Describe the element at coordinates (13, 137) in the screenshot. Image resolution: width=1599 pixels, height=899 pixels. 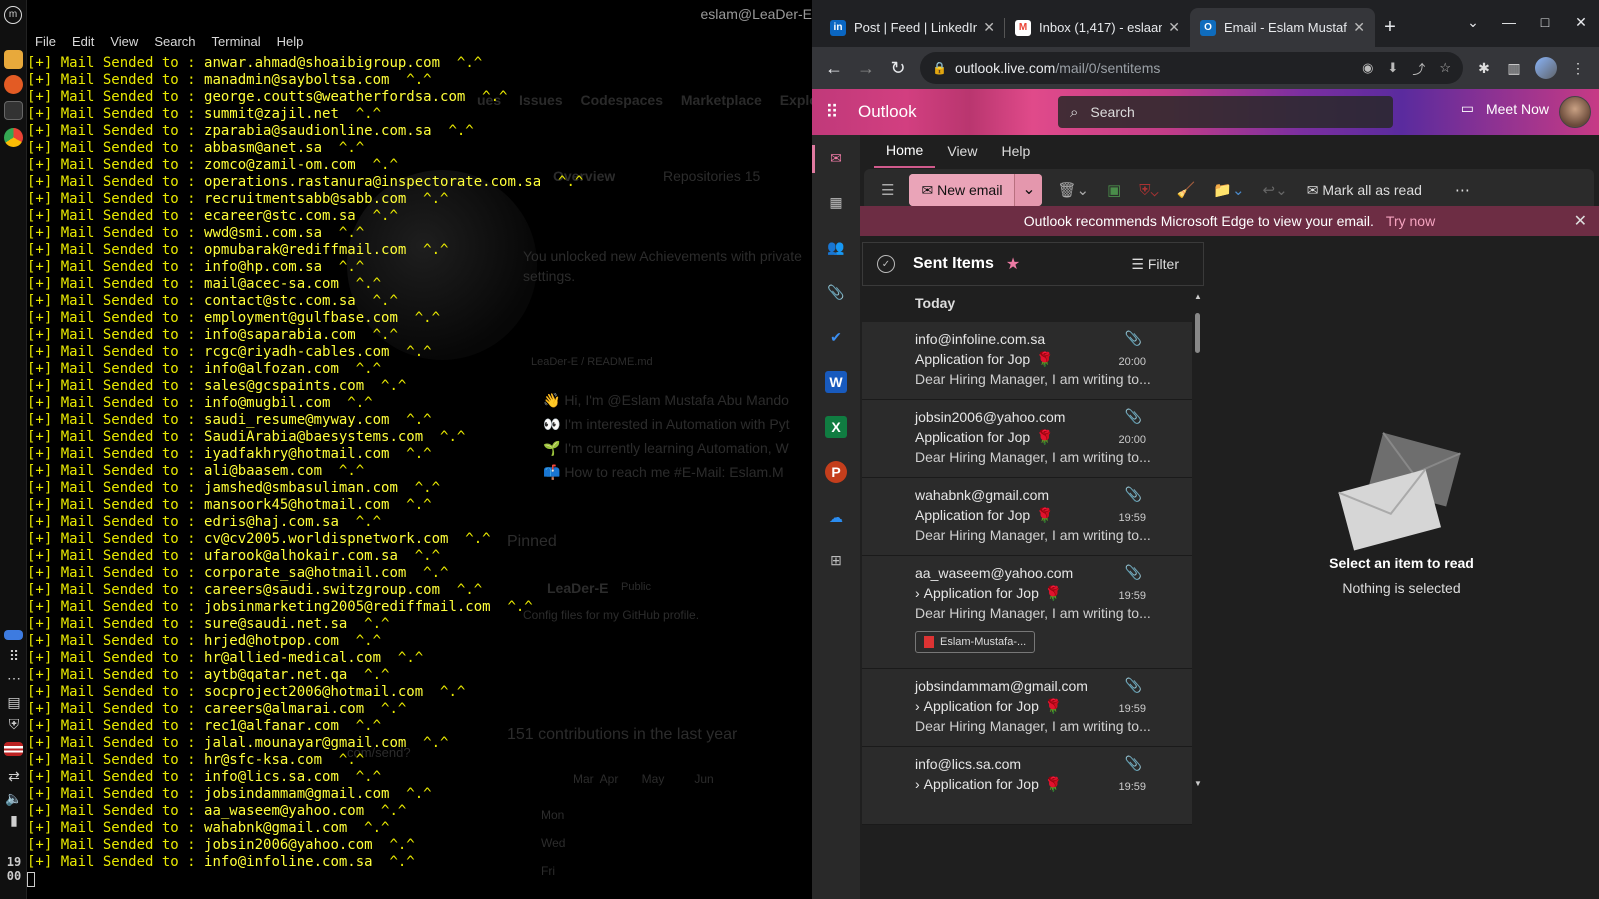
I see `chrome-icon` at that location.